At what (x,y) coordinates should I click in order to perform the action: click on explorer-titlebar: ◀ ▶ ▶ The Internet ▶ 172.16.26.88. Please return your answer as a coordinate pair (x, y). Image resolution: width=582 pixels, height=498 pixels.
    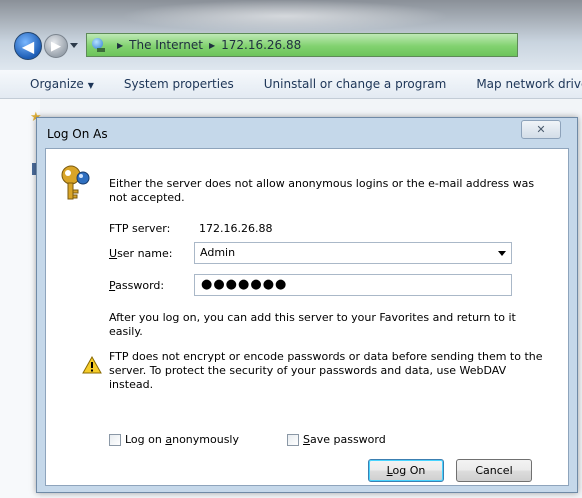
    Looking at the image, I should click on (291, 35).